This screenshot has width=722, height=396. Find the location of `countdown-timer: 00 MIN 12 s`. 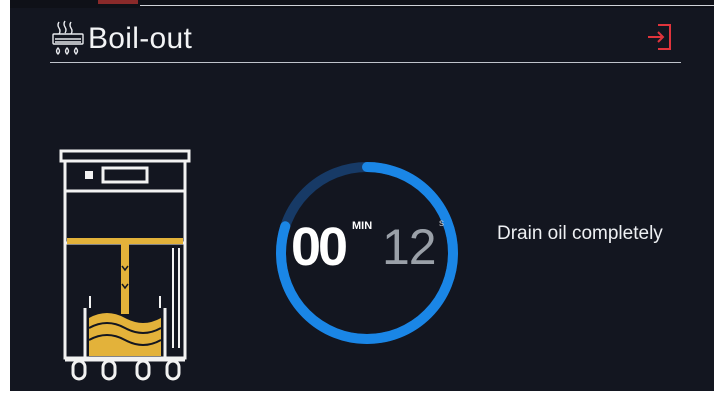

countdown-timer: 00 MIN 12 s is located at coordinates (367, 253).